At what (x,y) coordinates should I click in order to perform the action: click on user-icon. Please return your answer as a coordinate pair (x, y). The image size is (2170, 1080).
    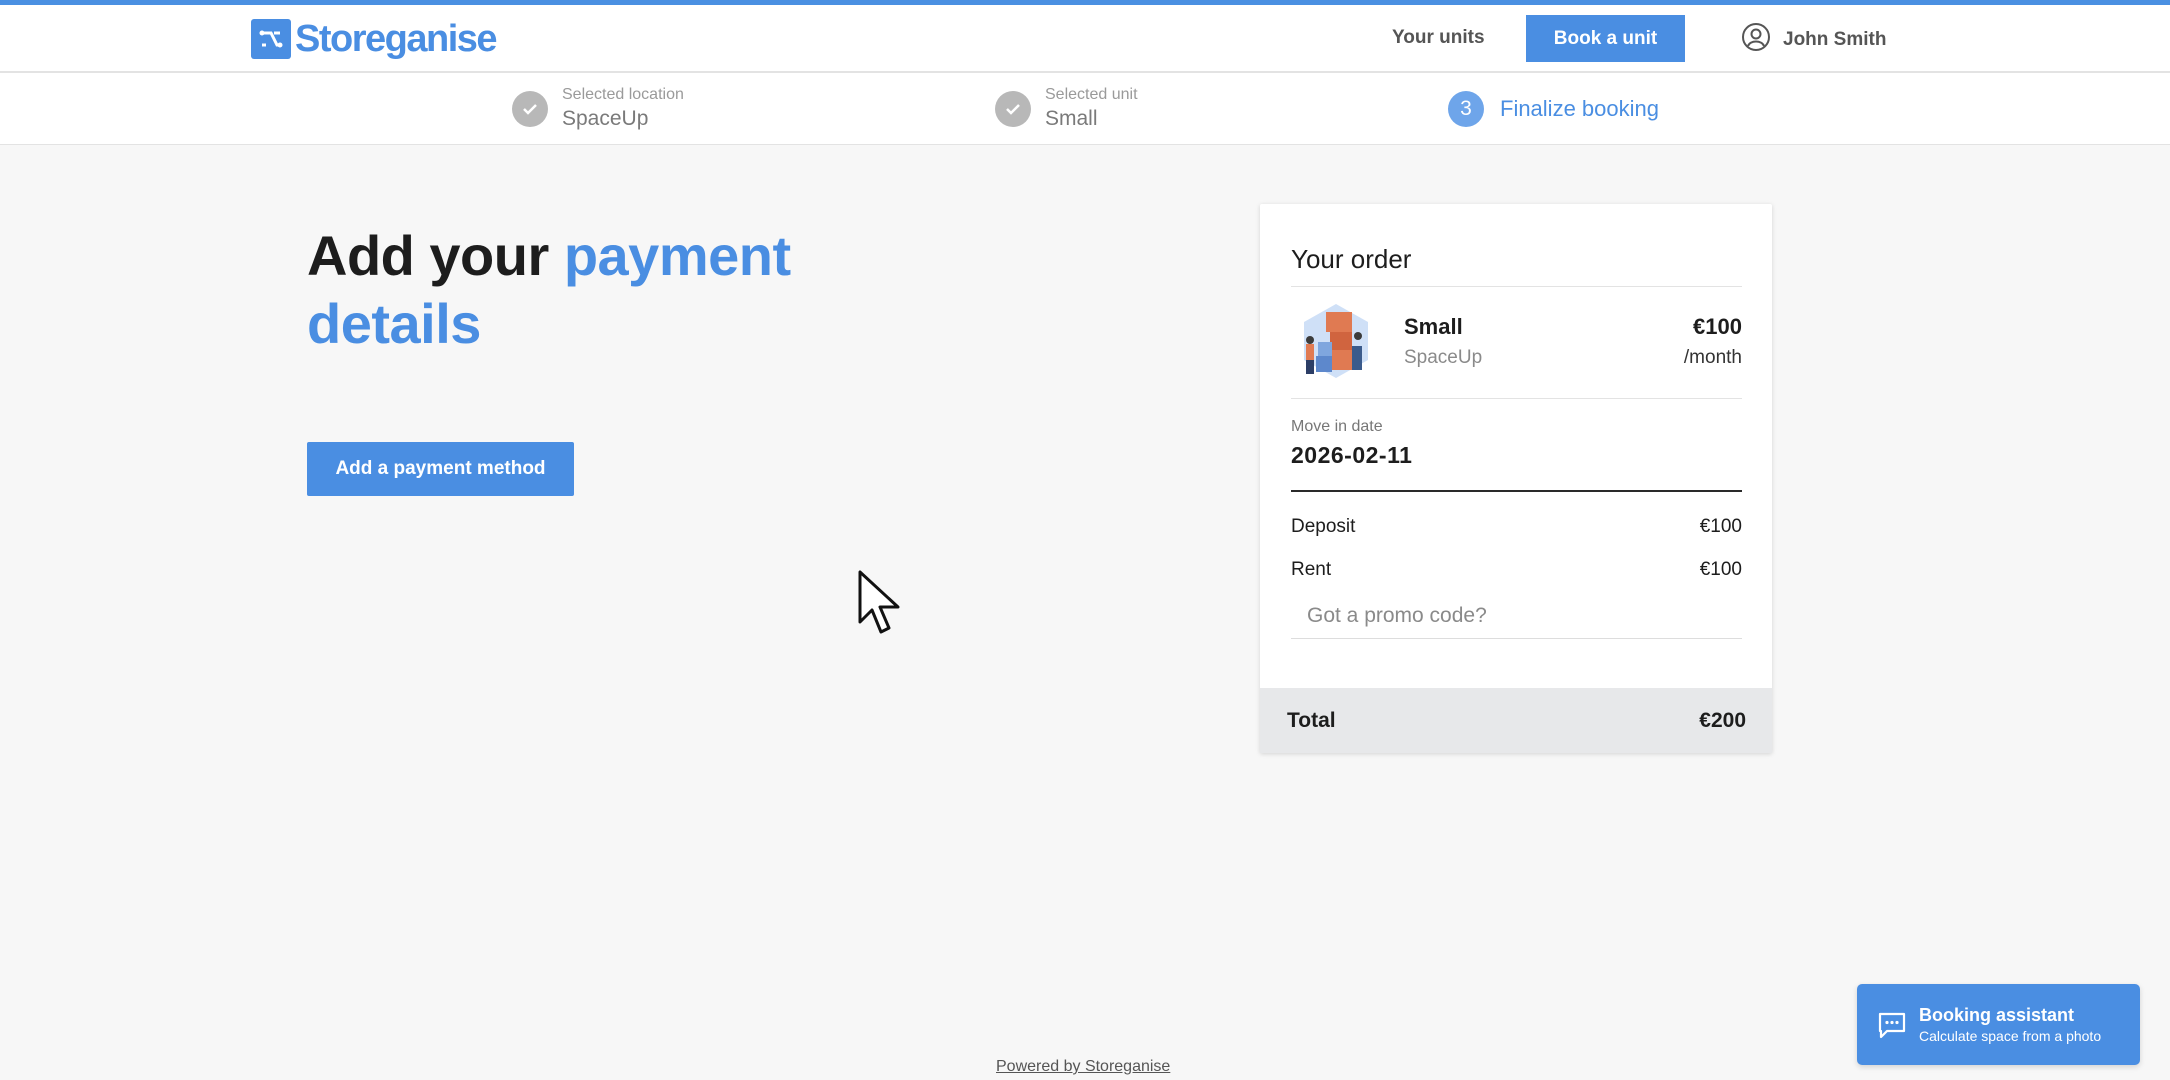
    Looking at the image, I should click on (1756, 39).